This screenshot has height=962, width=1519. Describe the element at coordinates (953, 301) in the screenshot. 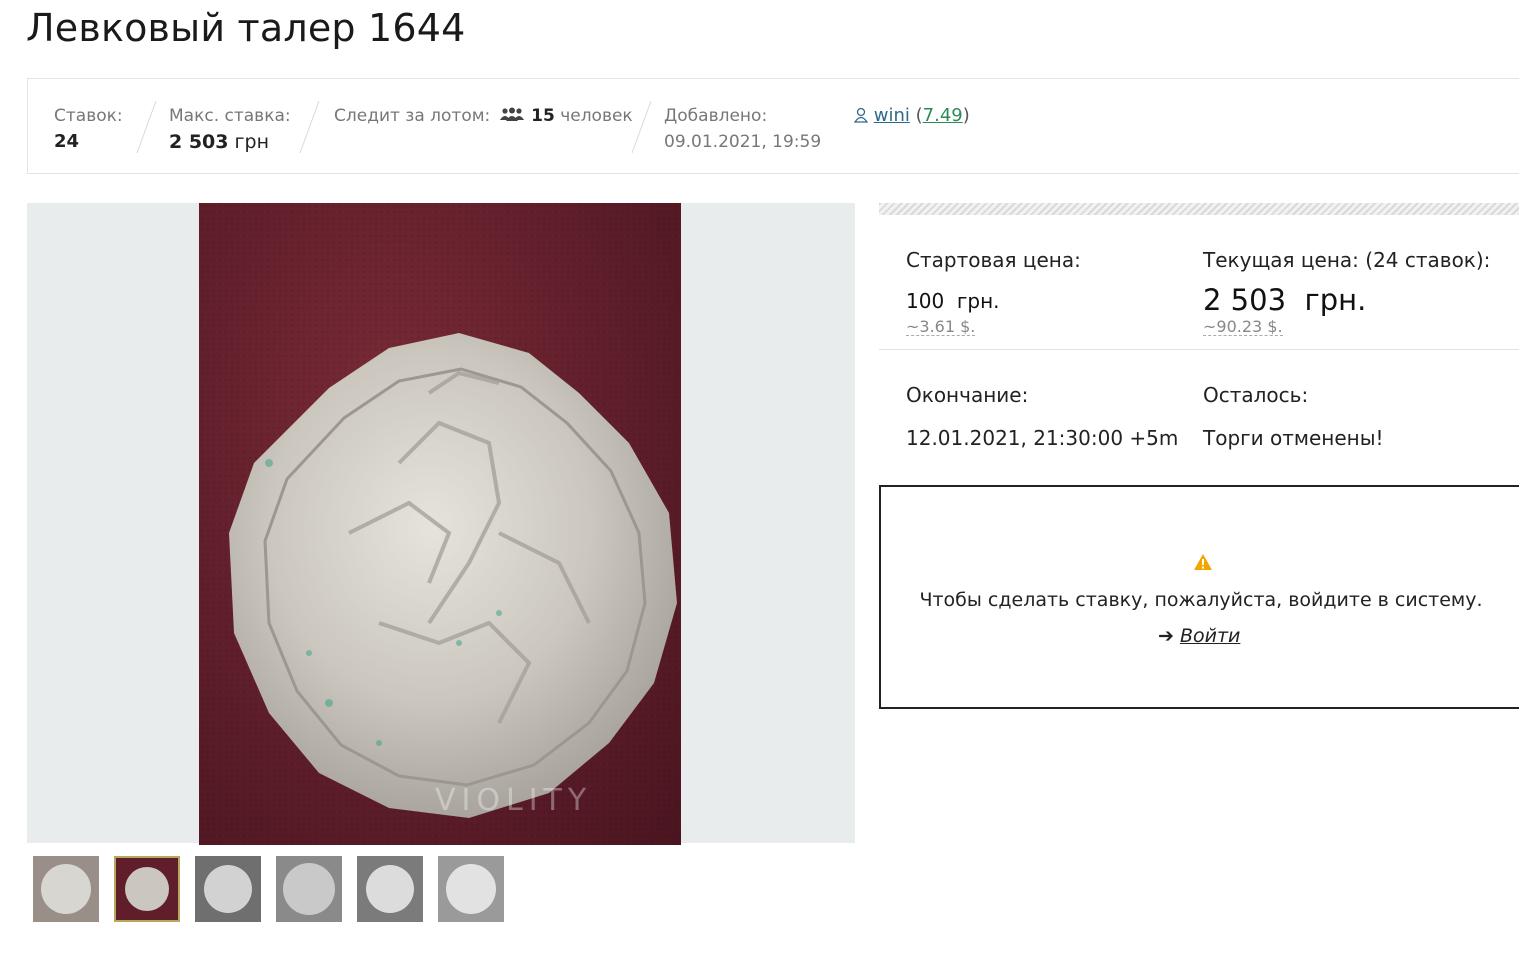

I see `start-price-value: 100 грн.` at that location.